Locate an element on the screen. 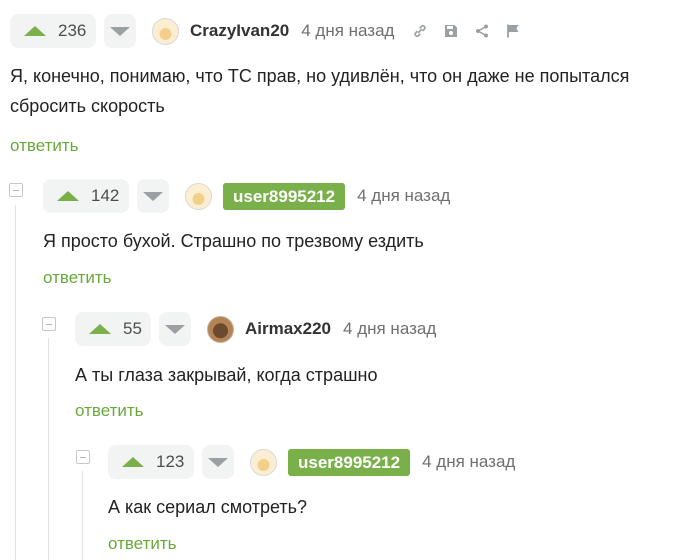 This screenshot has width=700, height=560. flag-icon is located at coordinates (513, 31).